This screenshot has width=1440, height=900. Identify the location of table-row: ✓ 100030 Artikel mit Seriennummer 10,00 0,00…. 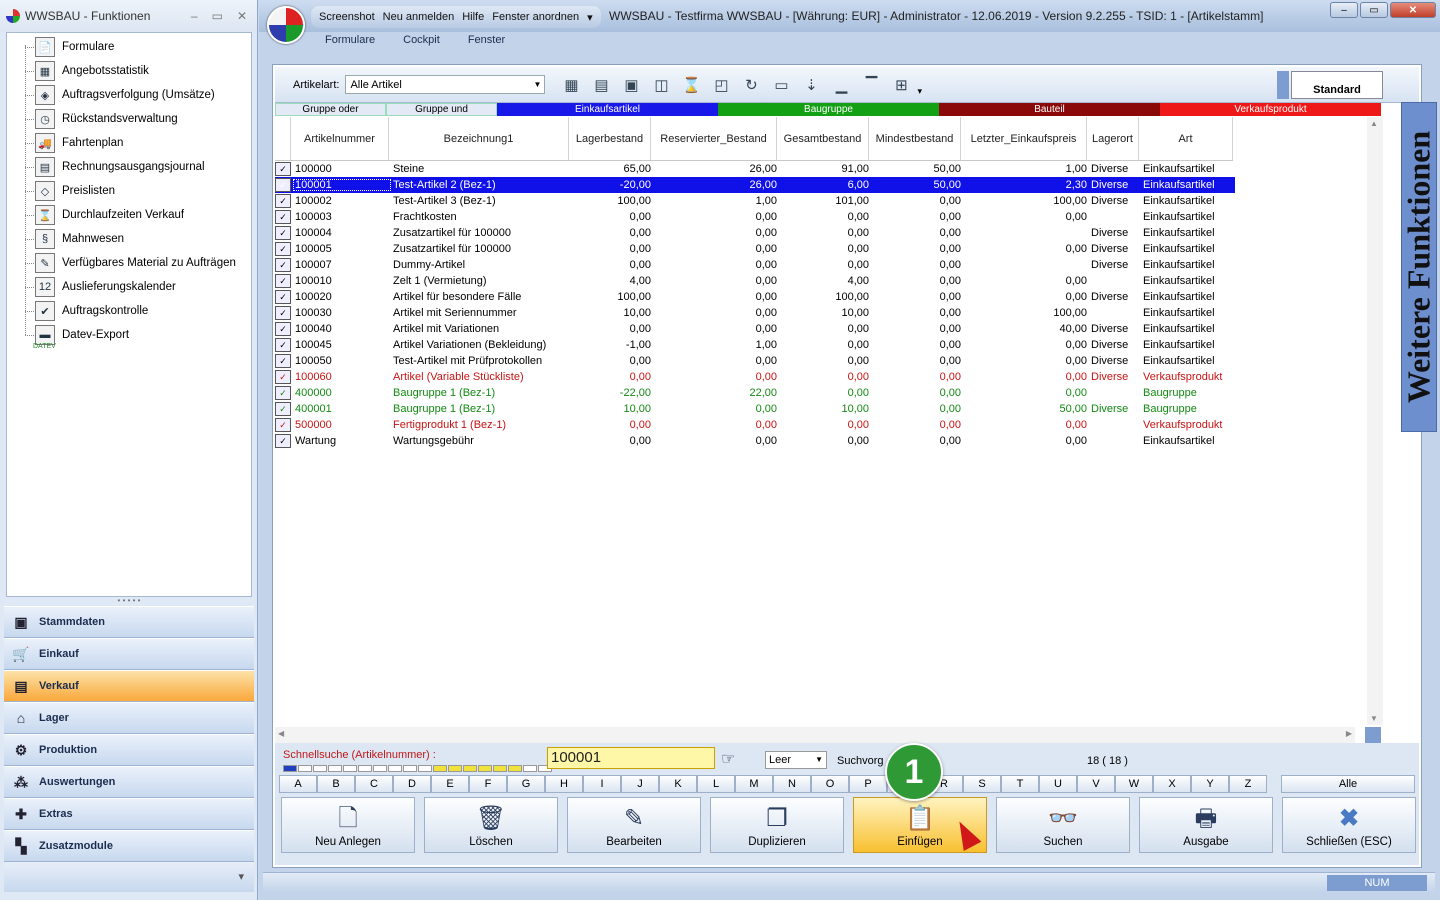
(755, 313).